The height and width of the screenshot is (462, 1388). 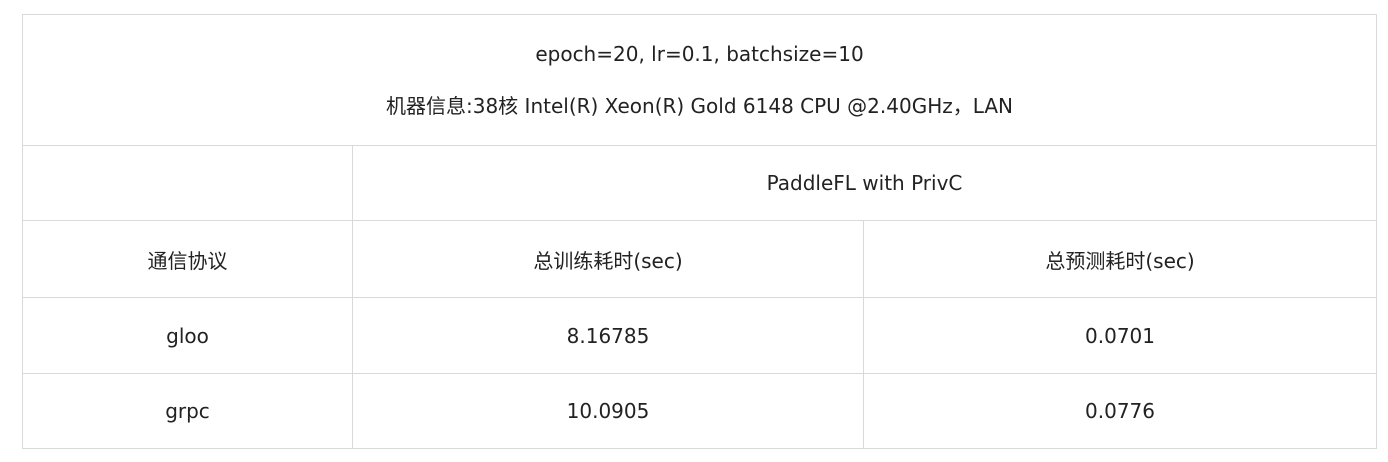 What do you see at coordinates (1120, 411) in the screenshot?
I see `predict-time-cell: 0.0776` at bounding box center [1120, 411].